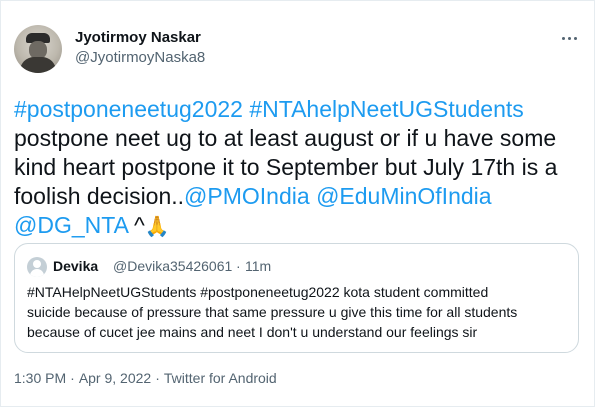 The height and width of the screenshot is (407, 595). I want to click on author-handle: @JyotirmoyNaska8, so click(140, 57).